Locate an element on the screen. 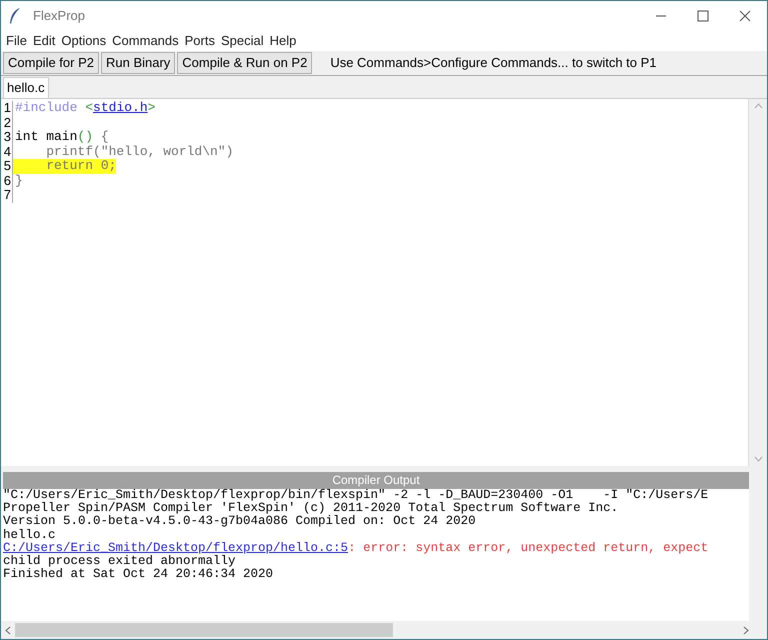  code-line: } is located at coordinates (18, 181).